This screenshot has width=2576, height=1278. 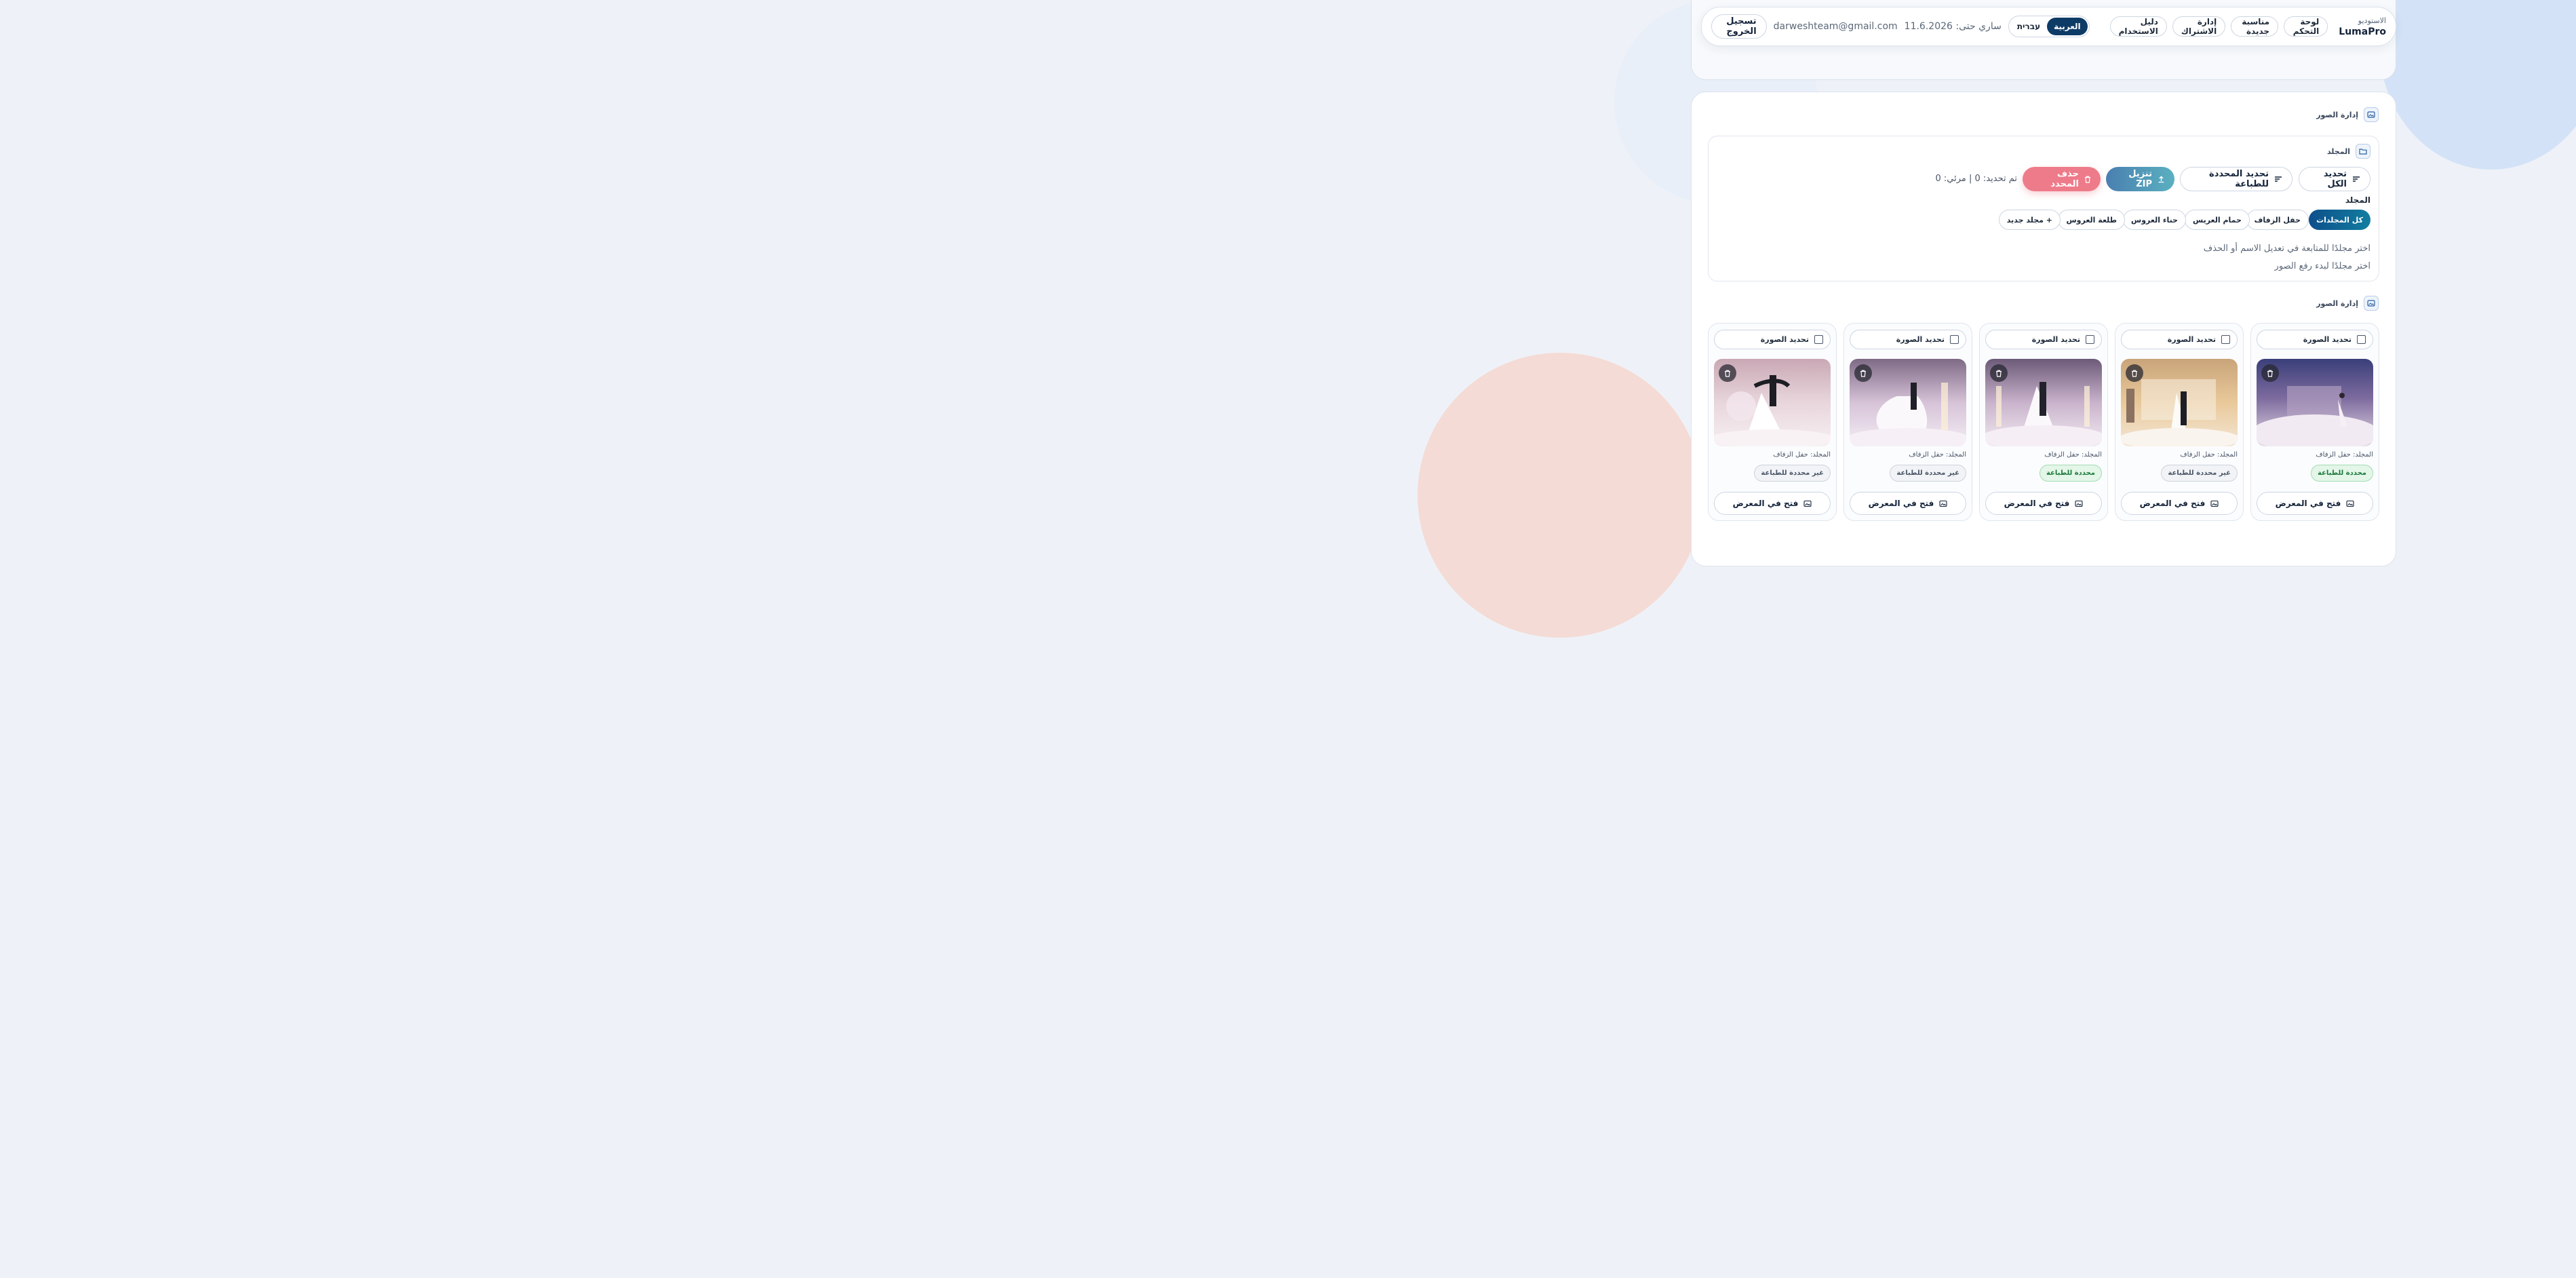 I want to click on gallery-section-header: إدارة الصور, so click(x=2347, y=303).